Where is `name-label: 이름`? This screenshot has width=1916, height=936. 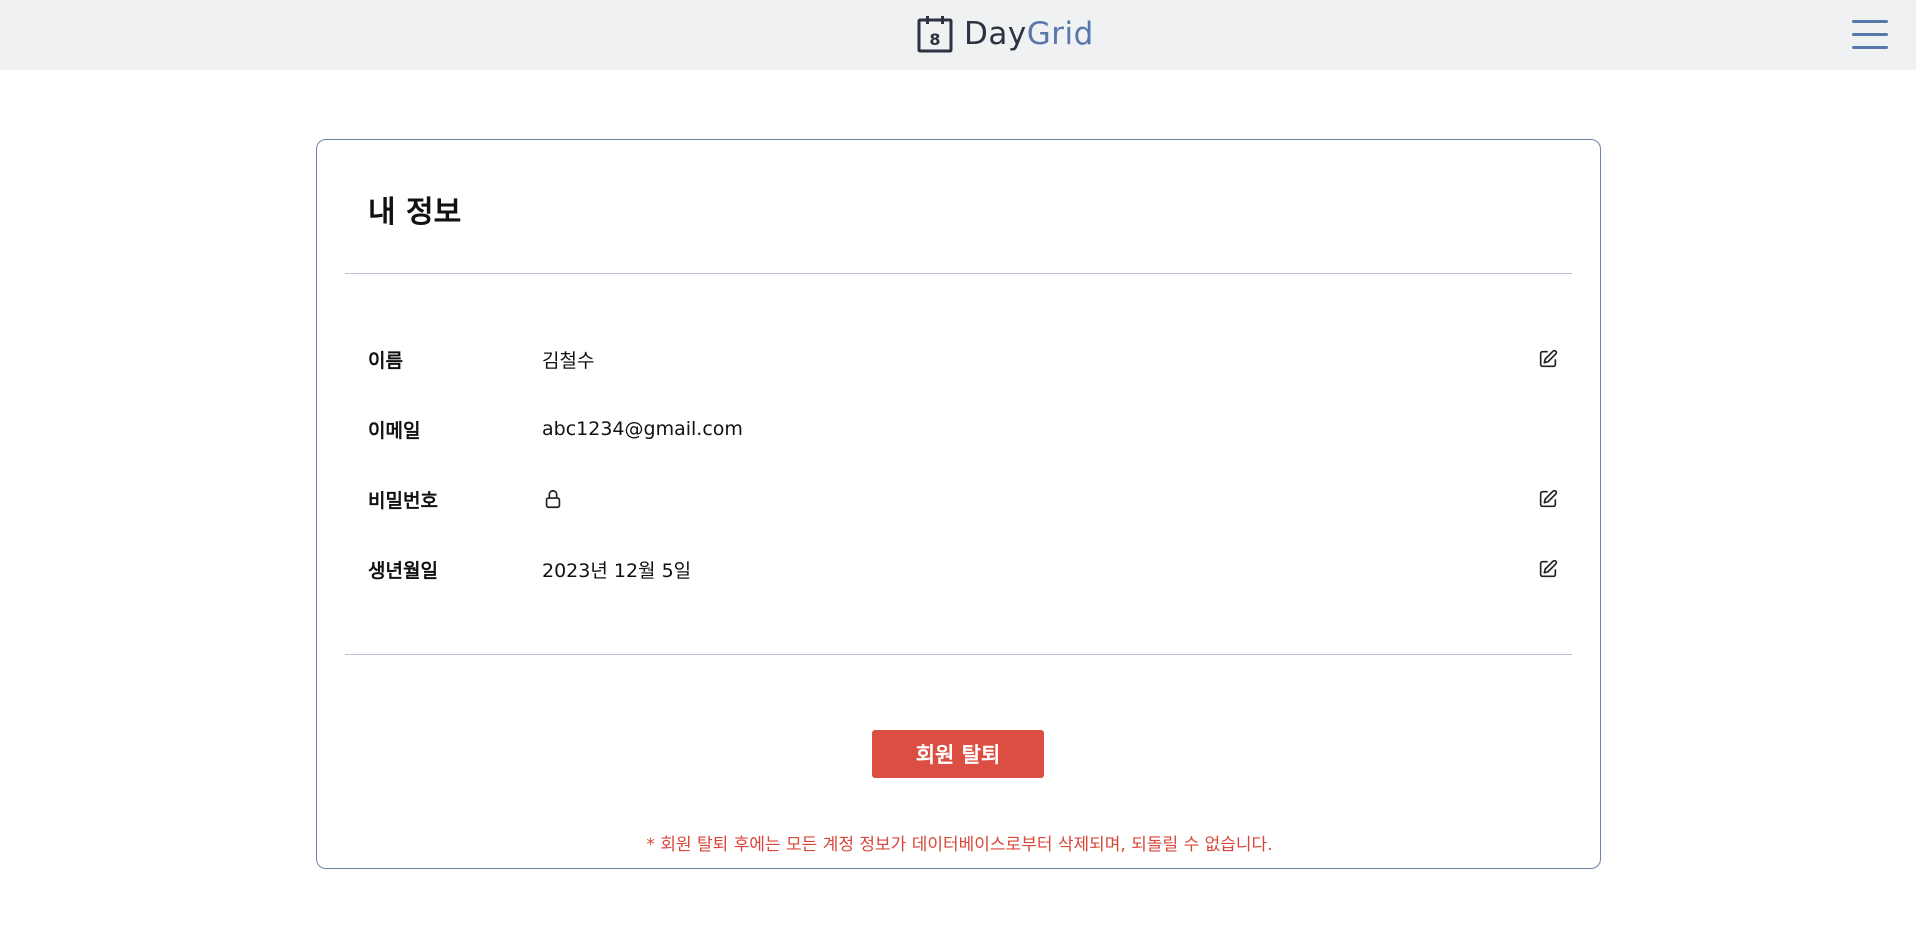
name-label: 이름 is located at coordinates (385, 360).